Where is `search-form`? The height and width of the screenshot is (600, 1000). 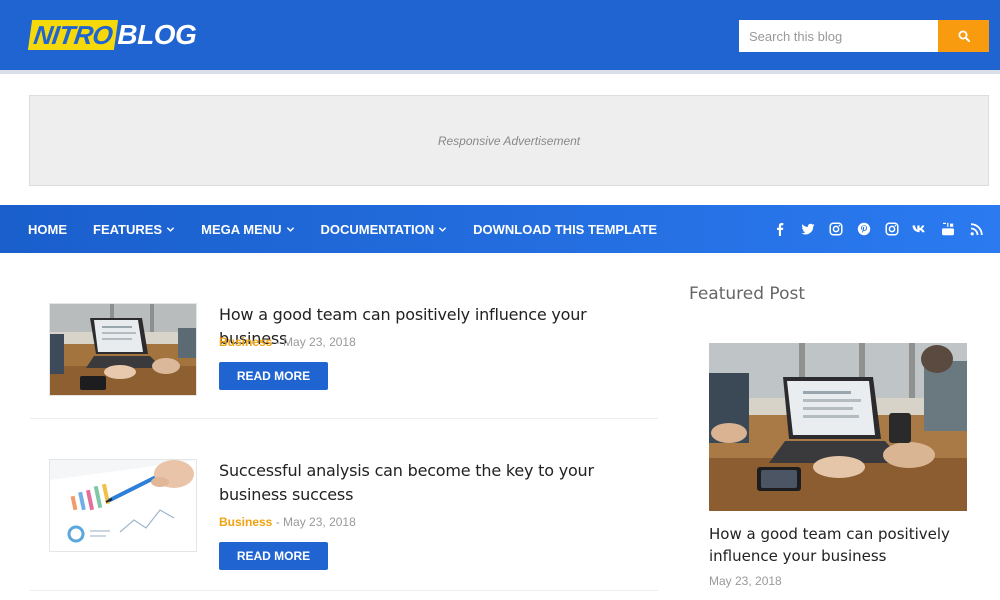
search-form is located at coordinates (864, 36).